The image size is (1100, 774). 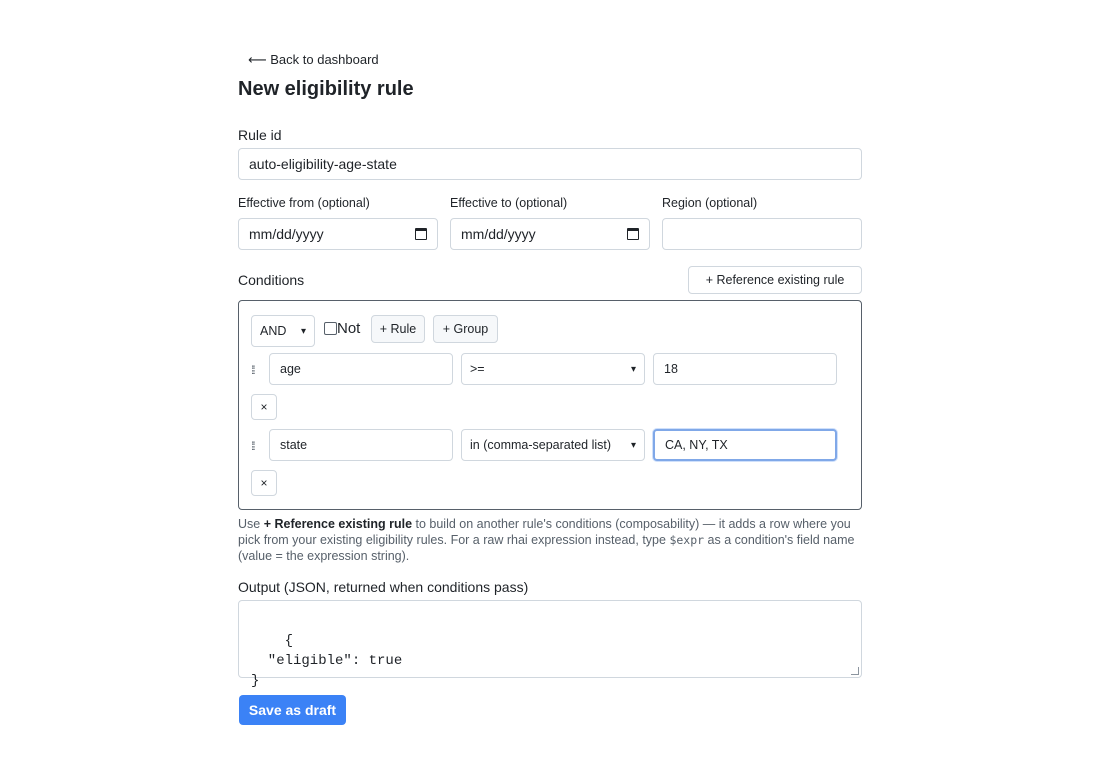 I want to click on help-text-bold: + Reference existing rule, so click(x=338, y=524).